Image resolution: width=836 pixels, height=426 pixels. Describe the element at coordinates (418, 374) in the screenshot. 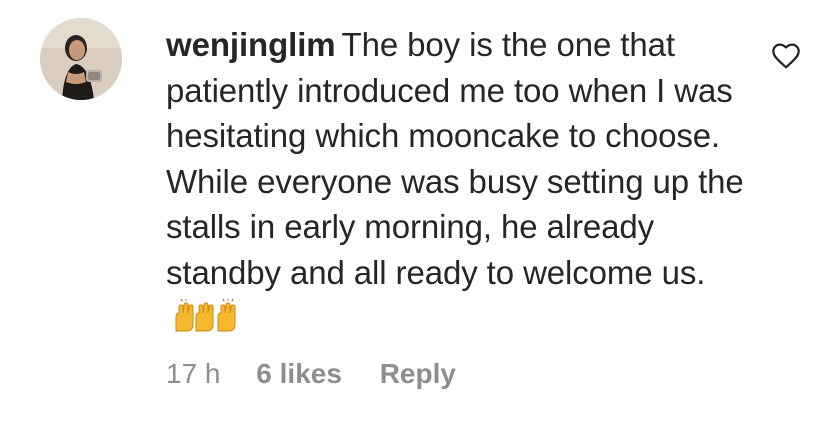

I see `reply-button: Reply` at that location.